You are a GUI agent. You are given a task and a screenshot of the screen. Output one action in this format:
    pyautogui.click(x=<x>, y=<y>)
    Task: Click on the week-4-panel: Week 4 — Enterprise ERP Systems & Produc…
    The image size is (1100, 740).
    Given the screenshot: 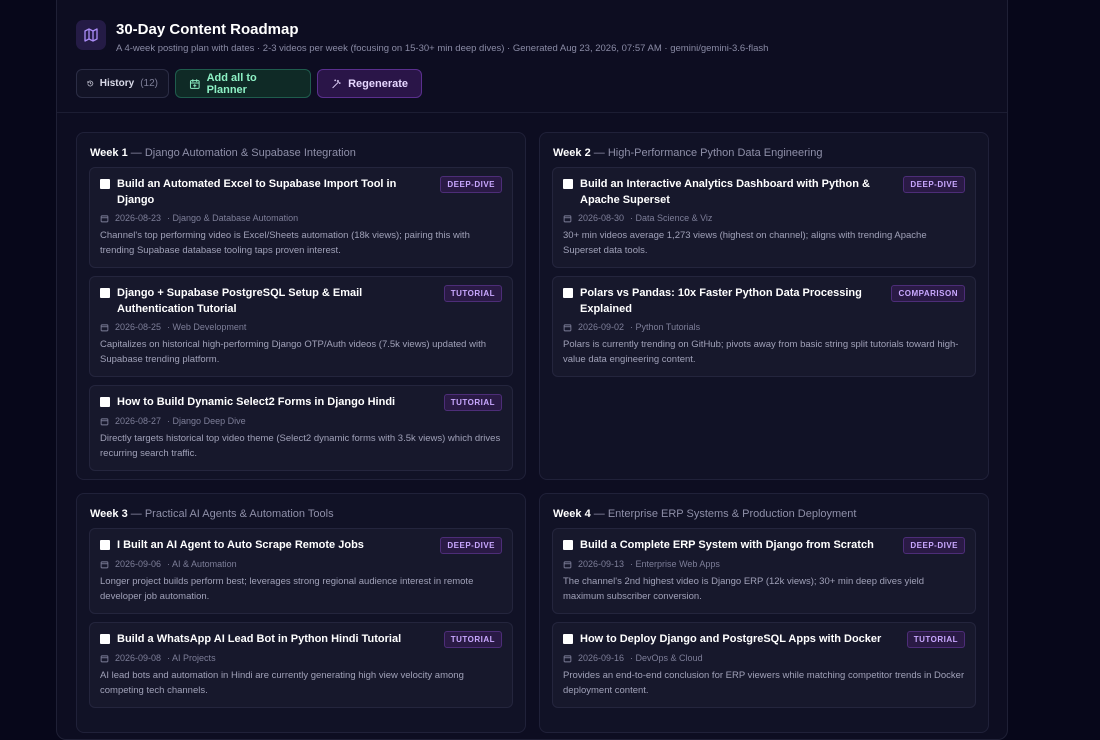 What is the action you would take?
    pyautogui.click(x=764, y=613)
    